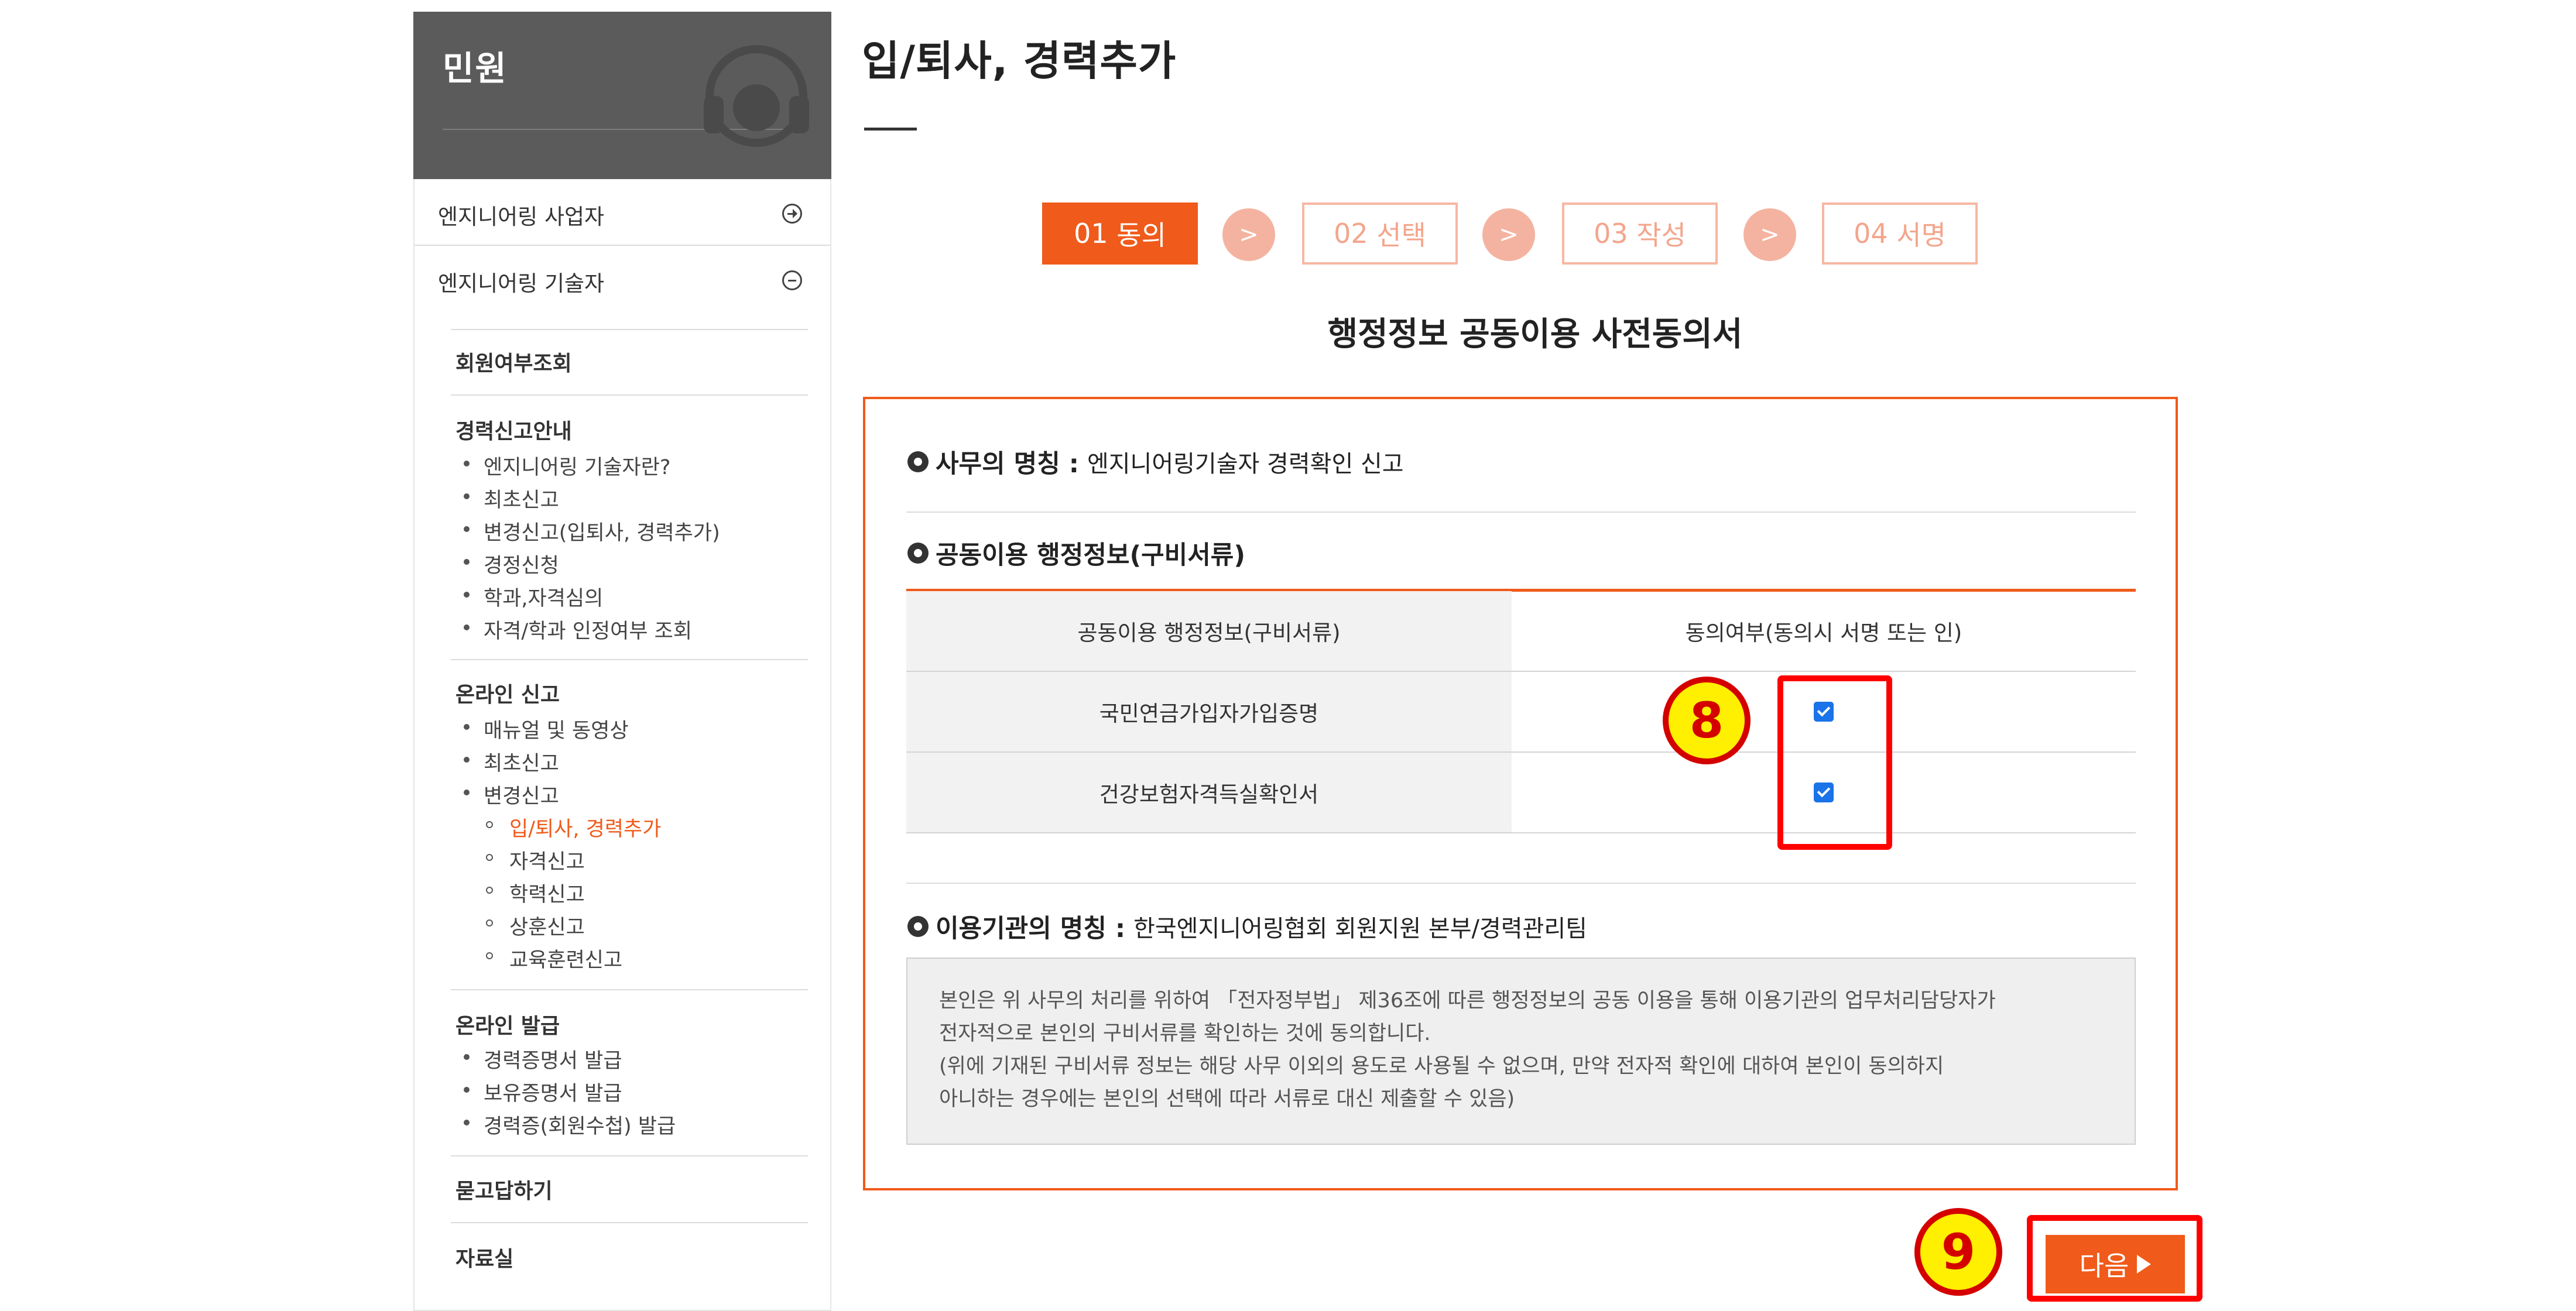  I want to click on sidebar-link: 변경신고, so click(511, 794).